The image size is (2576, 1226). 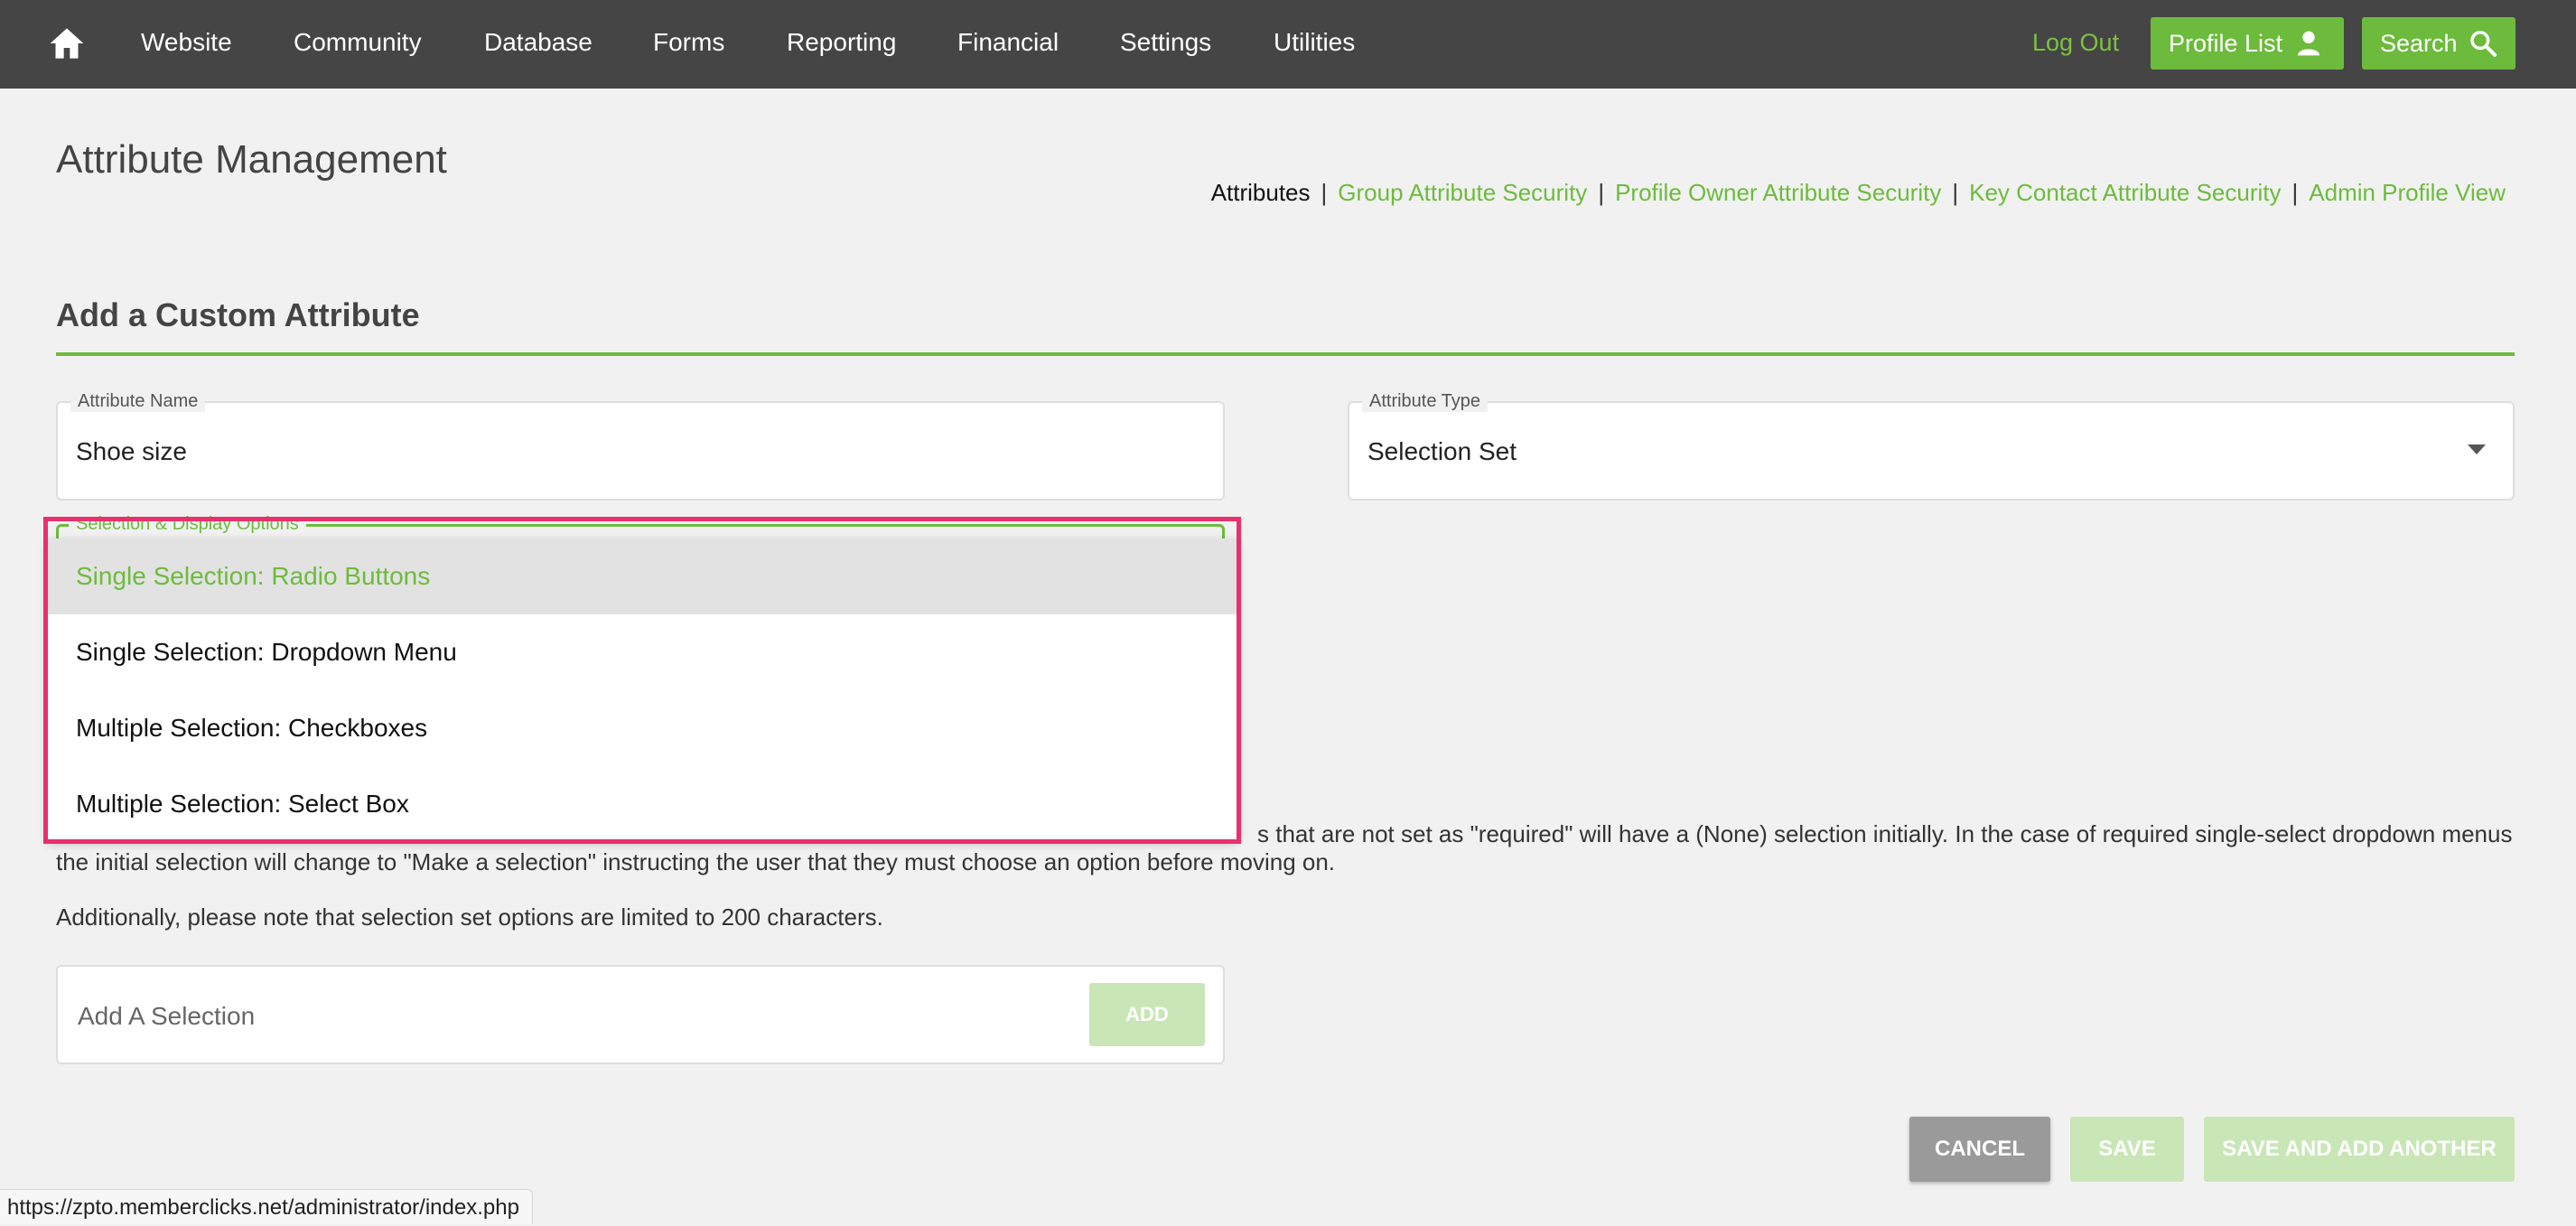 What do you see at coordinates (642, 576) in the screenshot?
I see `menu-item-radio-buttons: Single Selection: Radio Buttons` at bounding box center [642, 576].